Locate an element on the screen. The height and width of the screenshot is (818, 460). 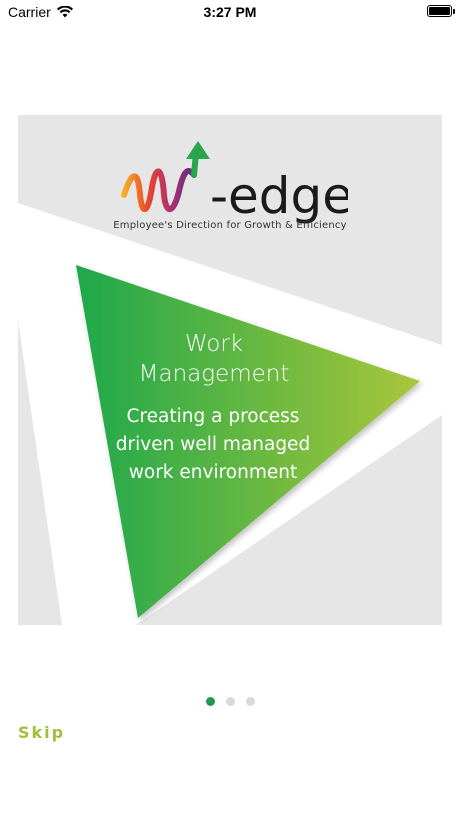
status-time: 3:27 PM is located at coordinates (230, 12).